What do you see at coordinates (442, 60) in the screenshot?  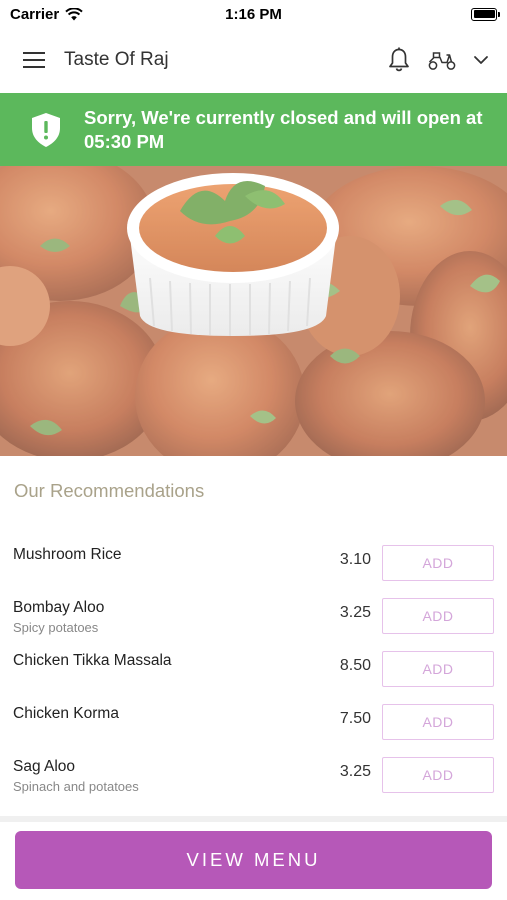 I see `scooter-icon` at bounding box center [442, 60].